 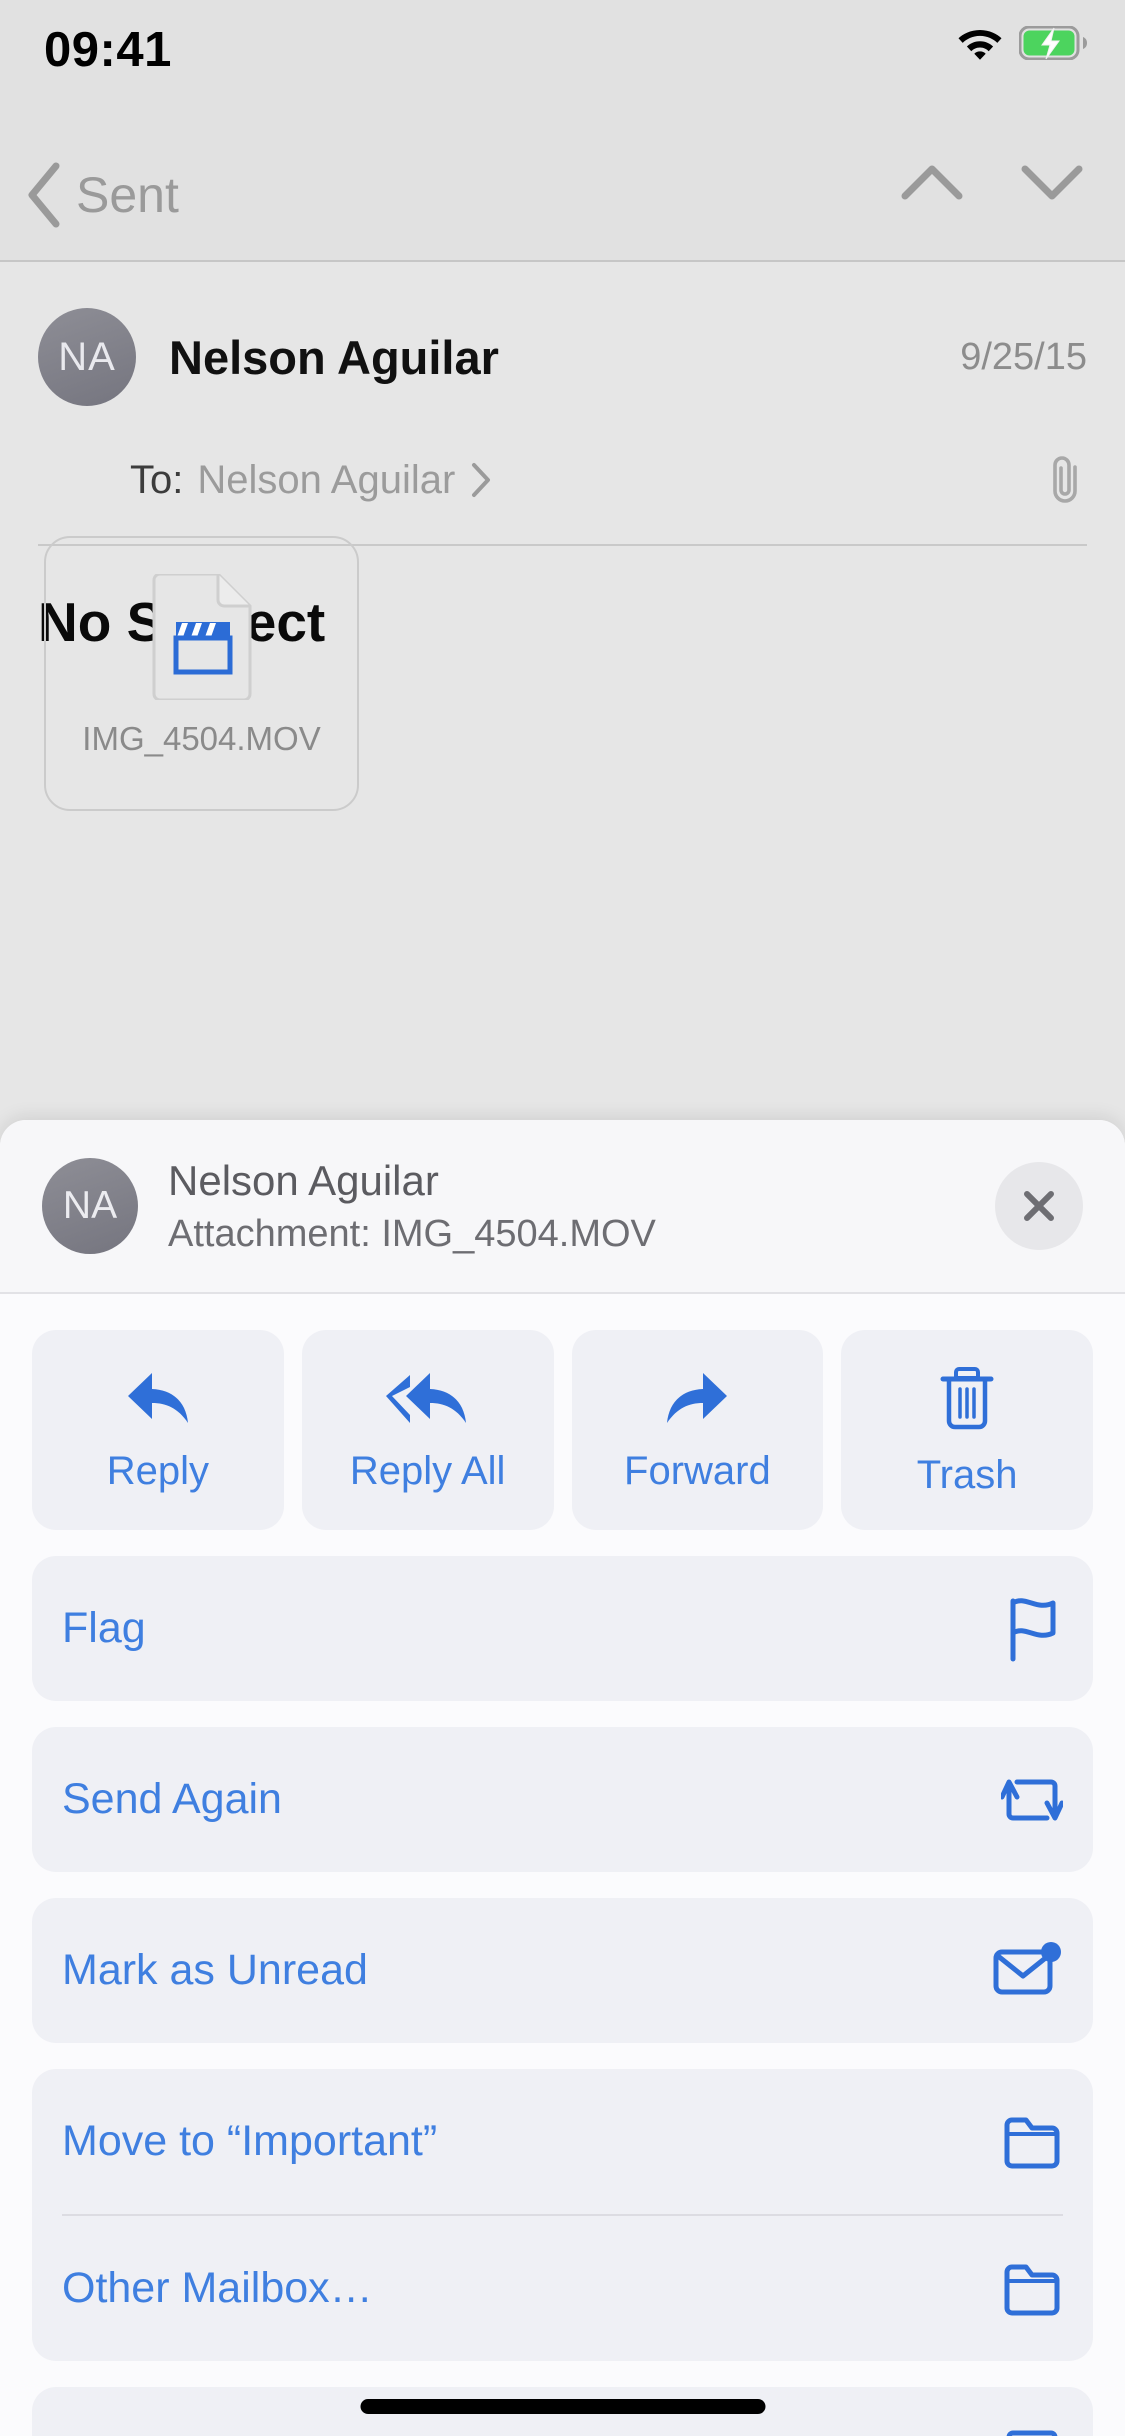 I want to click on sheet-avatar: NA, so click(x=90, y=1206).